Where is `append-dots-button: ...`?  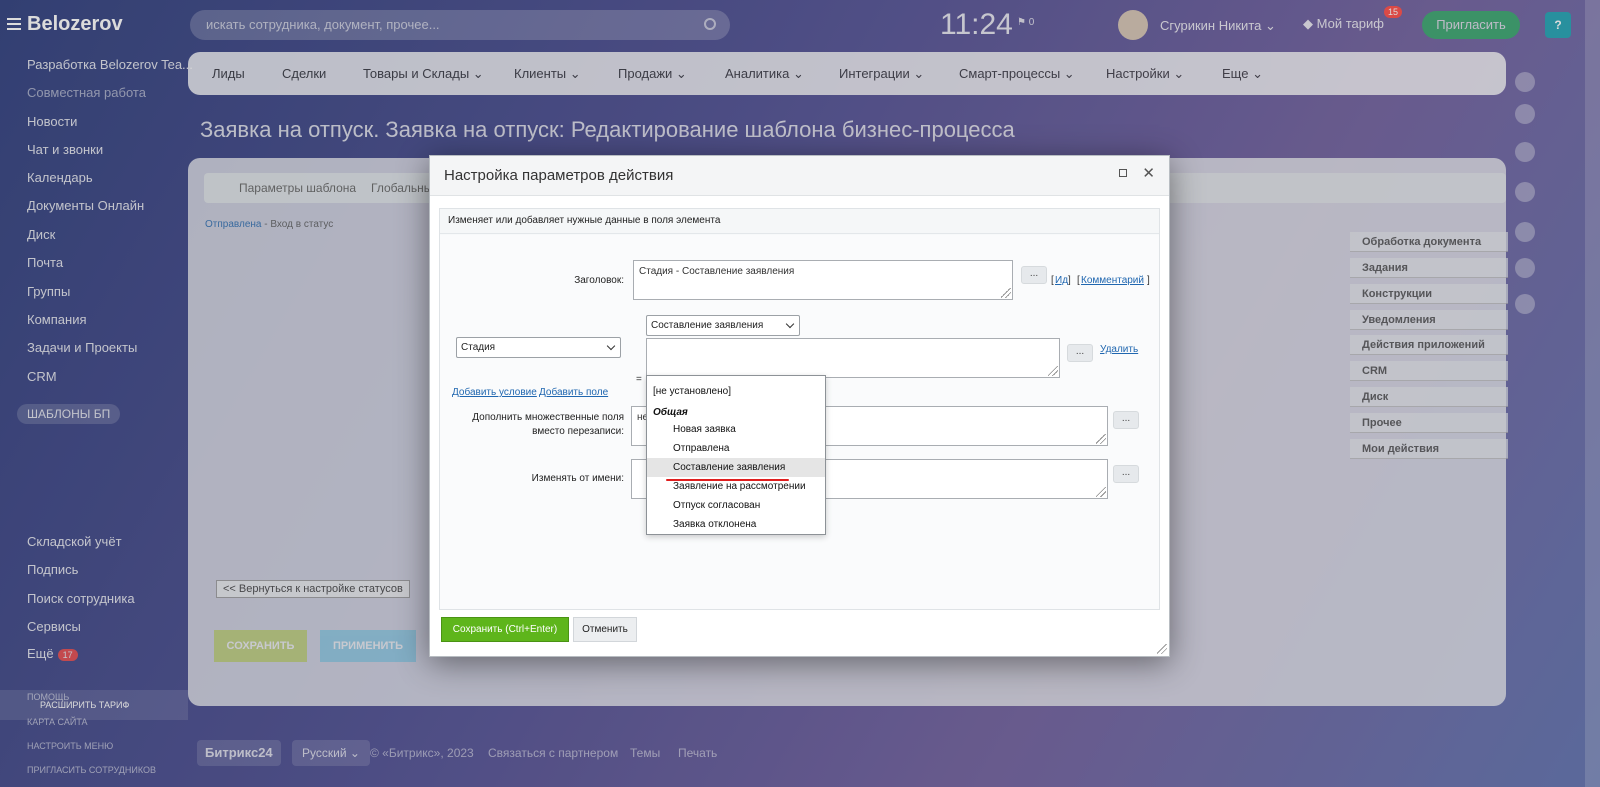 append-dots-button: ... is located at coordinates (1126, 420).